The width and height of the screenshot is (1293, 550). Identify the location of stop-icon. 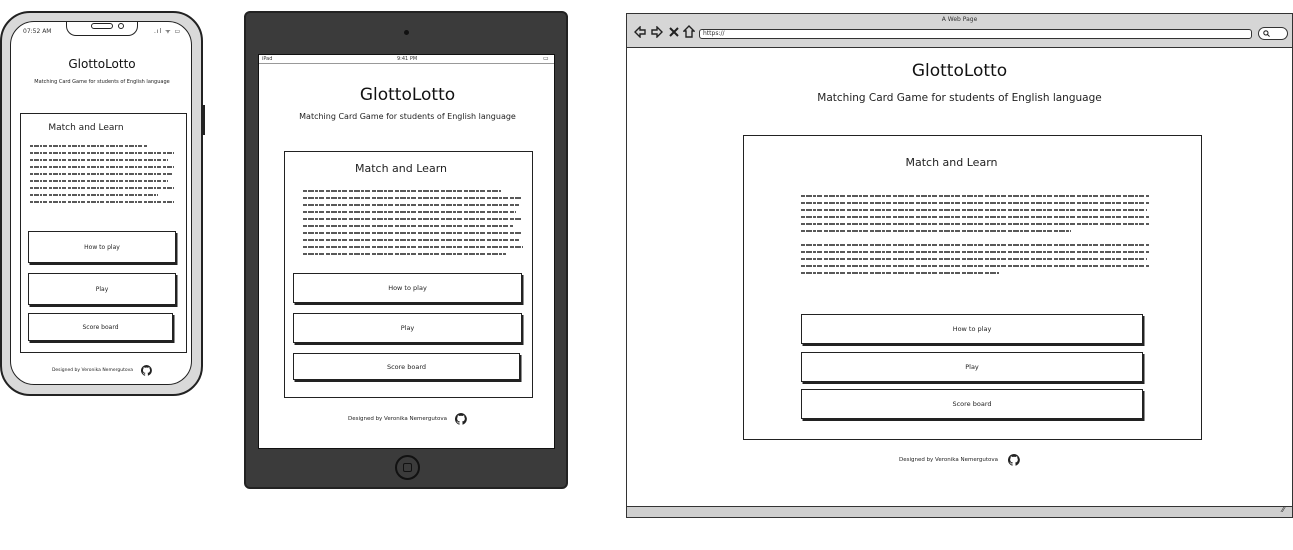
(674, 32).